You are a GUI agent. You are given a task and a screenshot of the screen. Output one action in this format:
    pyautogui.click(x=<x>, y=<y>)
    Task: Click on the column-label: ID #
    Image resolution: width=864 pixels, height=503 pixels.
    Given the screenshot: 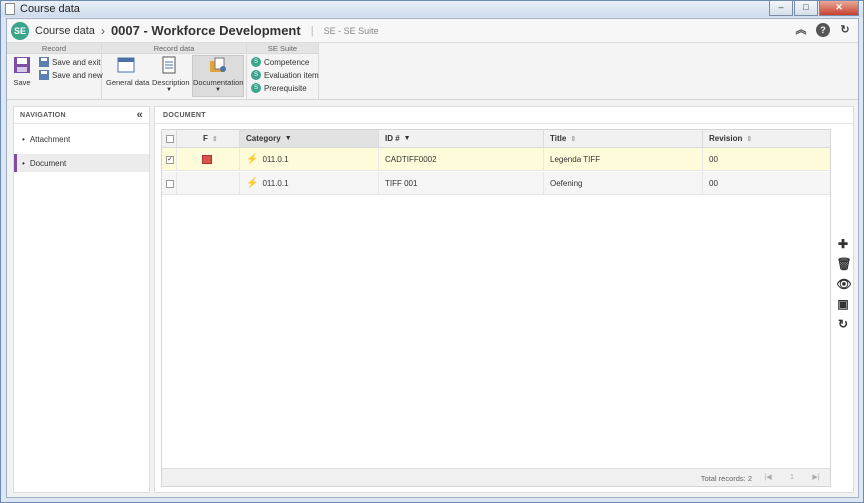 What is the action you would take?
    pyautogui.click(x=392, y=138)
    